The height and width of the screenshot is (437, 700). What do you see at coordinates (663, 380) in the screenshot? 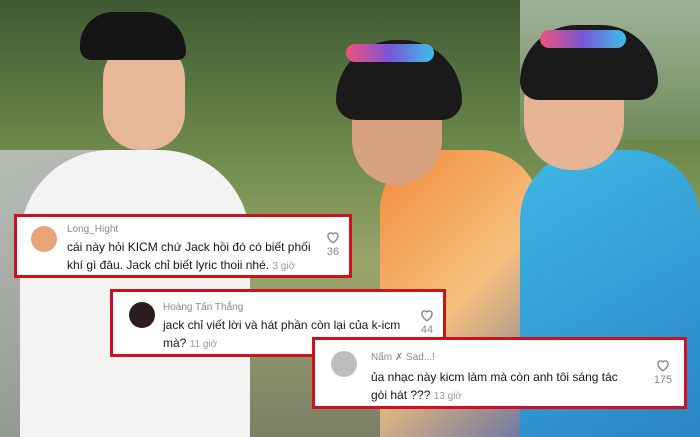
I see `like-count: 175` at bounding box center [663, 380].